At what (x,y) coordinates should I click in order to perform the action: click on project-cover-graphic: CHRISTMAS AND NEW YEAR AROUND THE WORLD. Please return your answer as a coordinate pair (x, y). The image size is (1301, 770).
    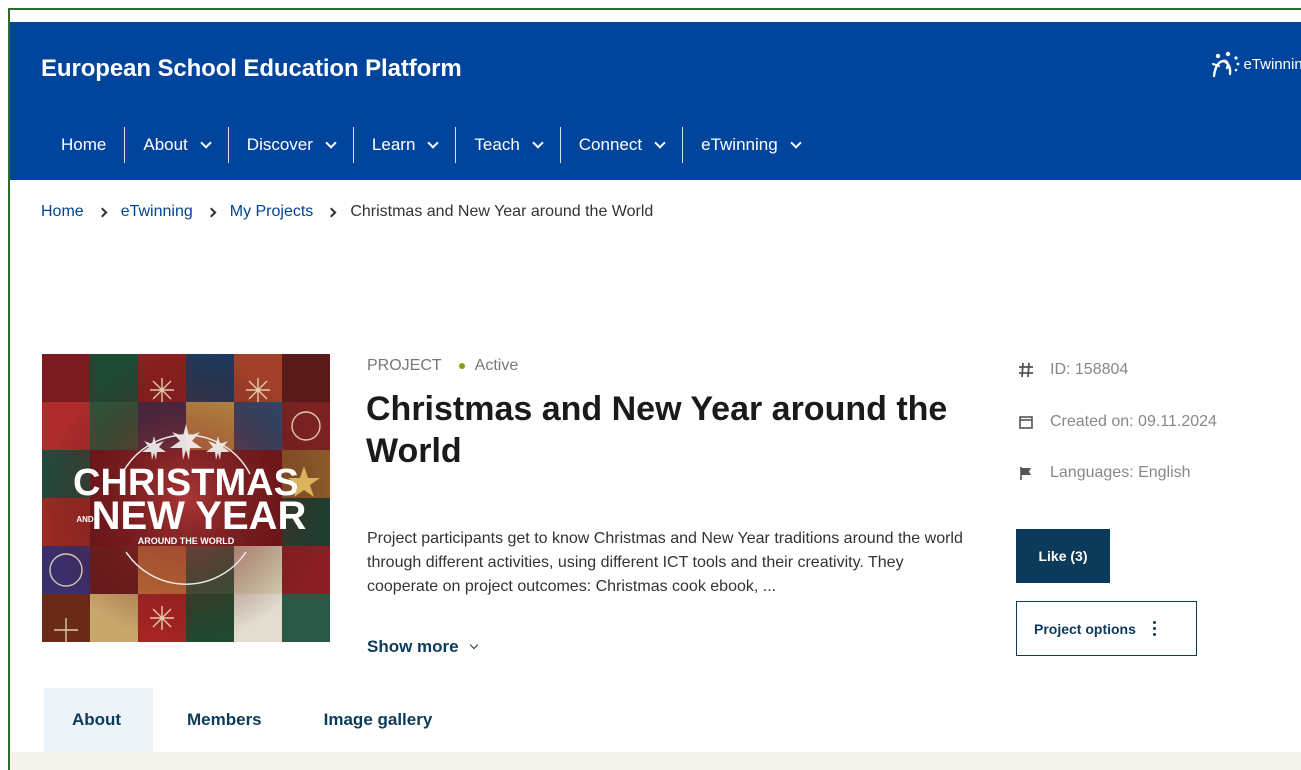
    Looking at the image, I should click on (186, 498).